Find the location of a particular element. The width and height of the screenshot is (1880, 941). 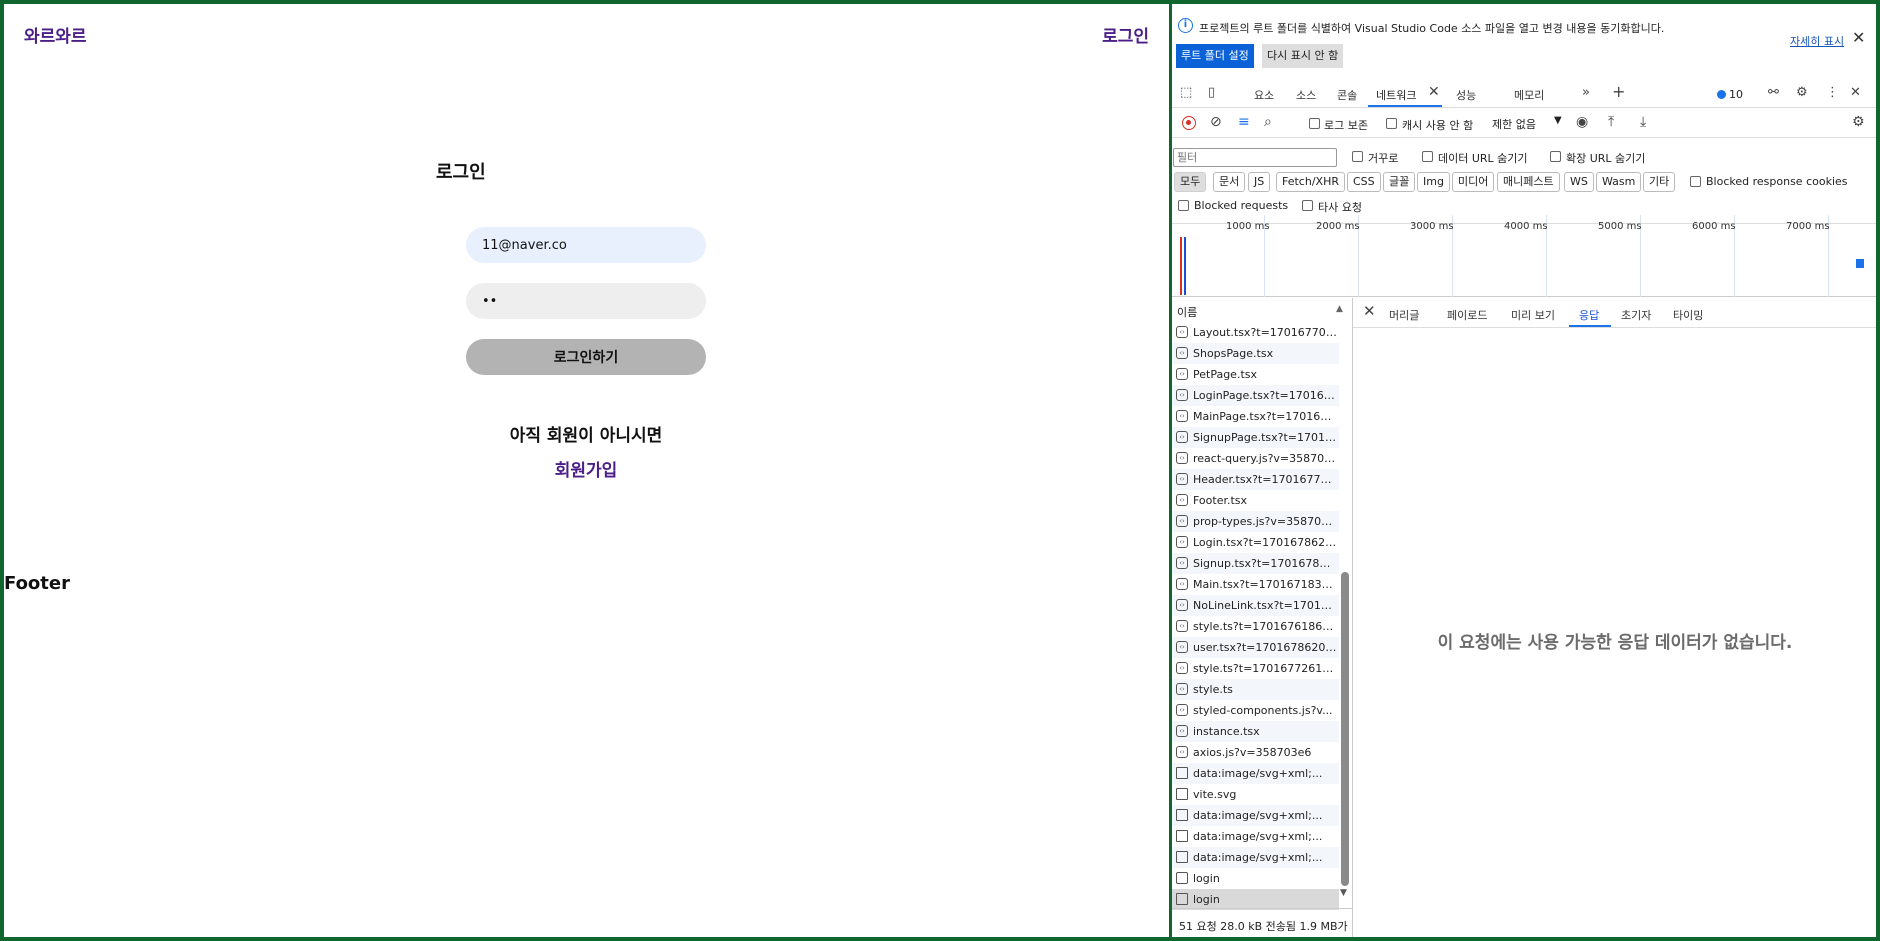

sort-asc-icon: ▲ is located at coordinates (1339, 309).